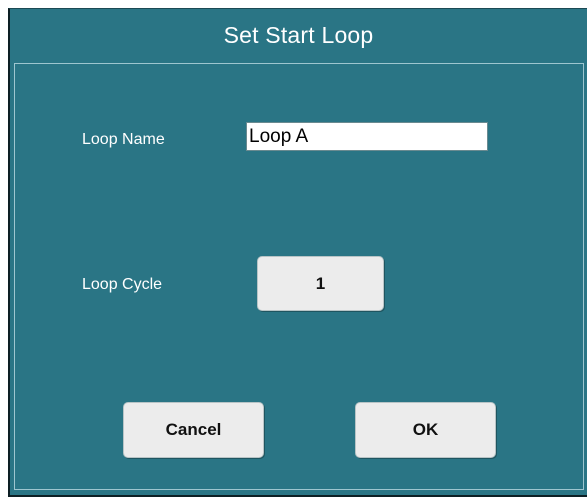 This screenshot has width=587, height=502. What do you see at coordinates (320, 283) in the screenshot?
I see `loop-cycle-button: 1` at bounding box center [320, 283].